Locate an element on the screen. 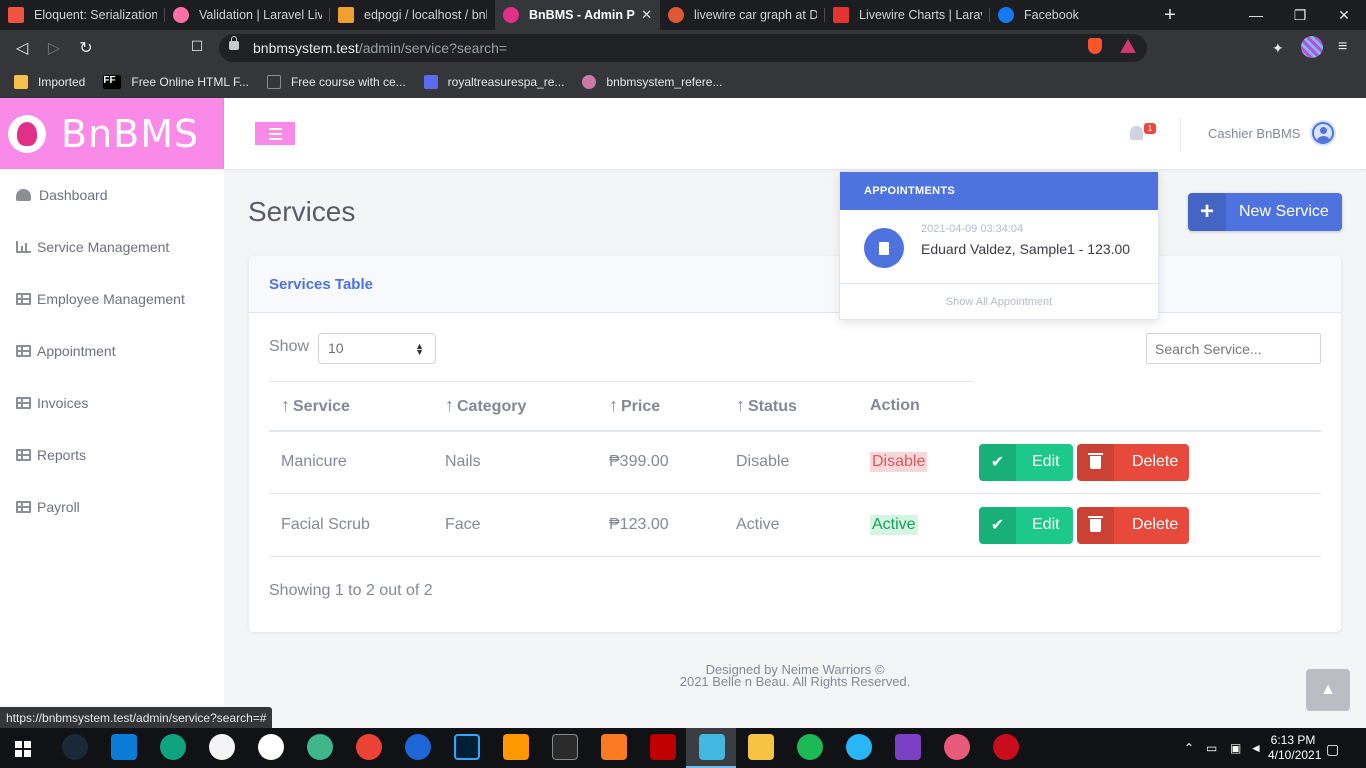  cell-price: ₱123.00 is located at coordinates (660, 525).